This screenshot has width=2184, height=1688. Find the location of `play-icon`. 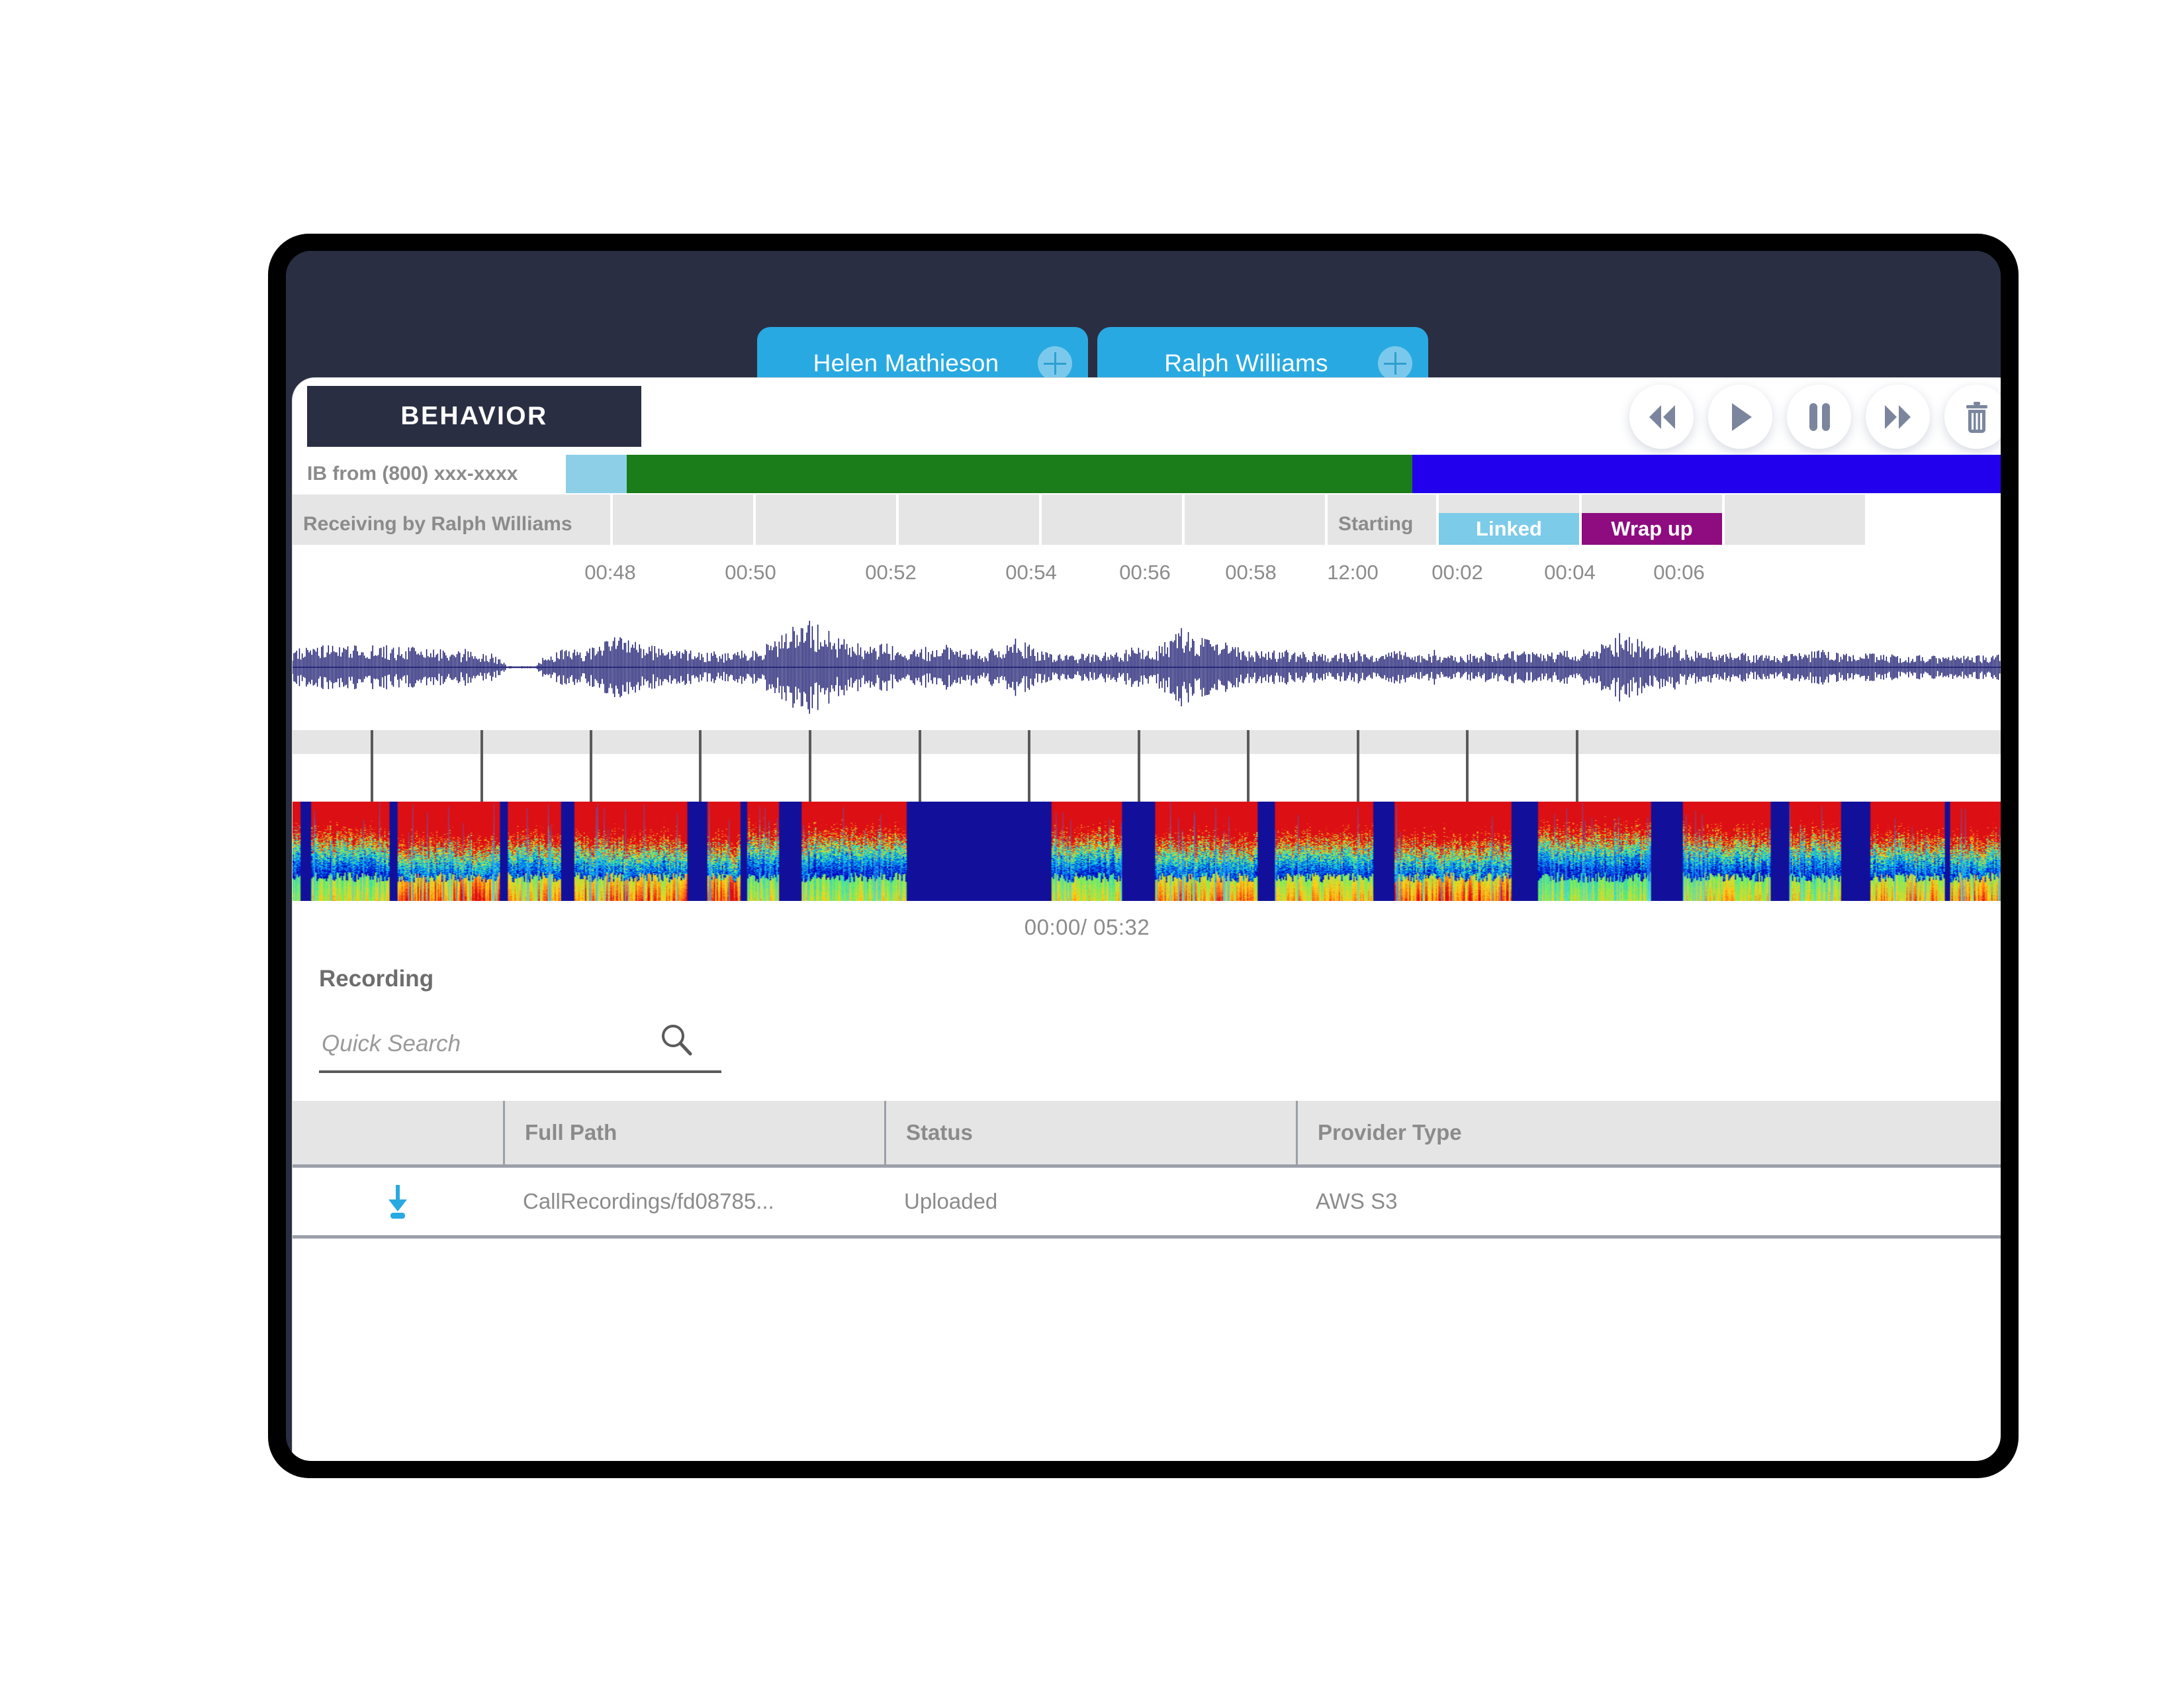

play-icon is located at coordinates (1741, 416).